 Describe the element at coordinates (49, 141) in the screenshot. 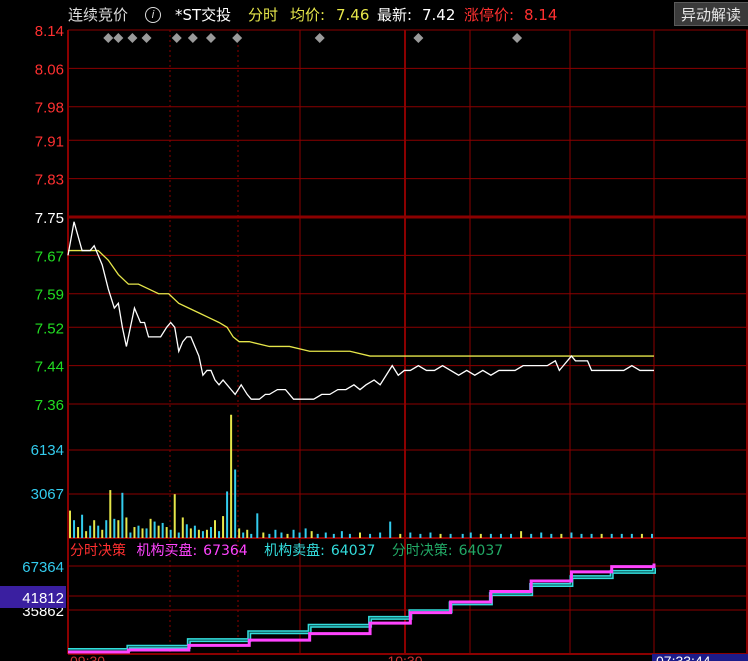

I see `price-tick-label: 7.91` at that location.